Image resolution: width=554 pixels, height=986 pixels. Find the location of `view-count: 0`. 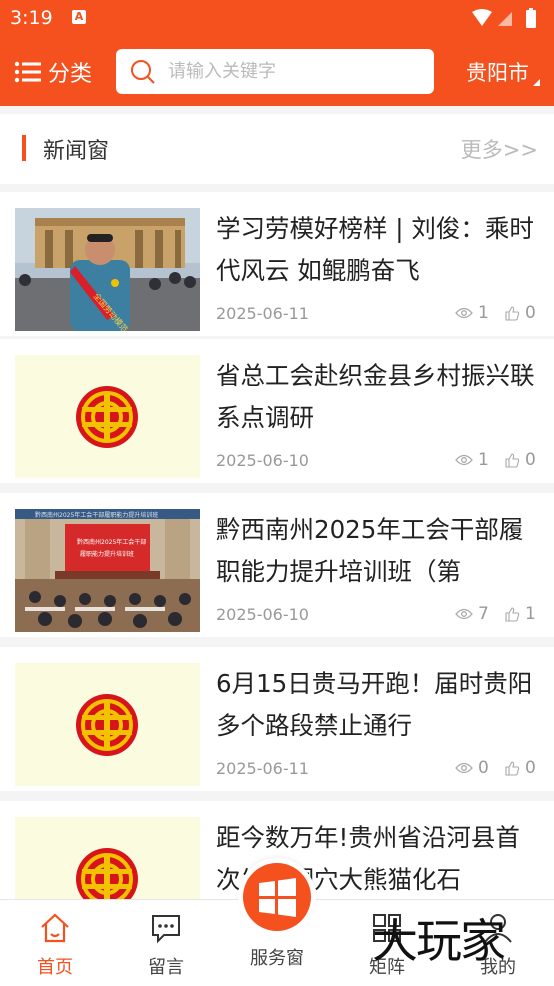

view-count: 0 is located at coordinates (472, 768).